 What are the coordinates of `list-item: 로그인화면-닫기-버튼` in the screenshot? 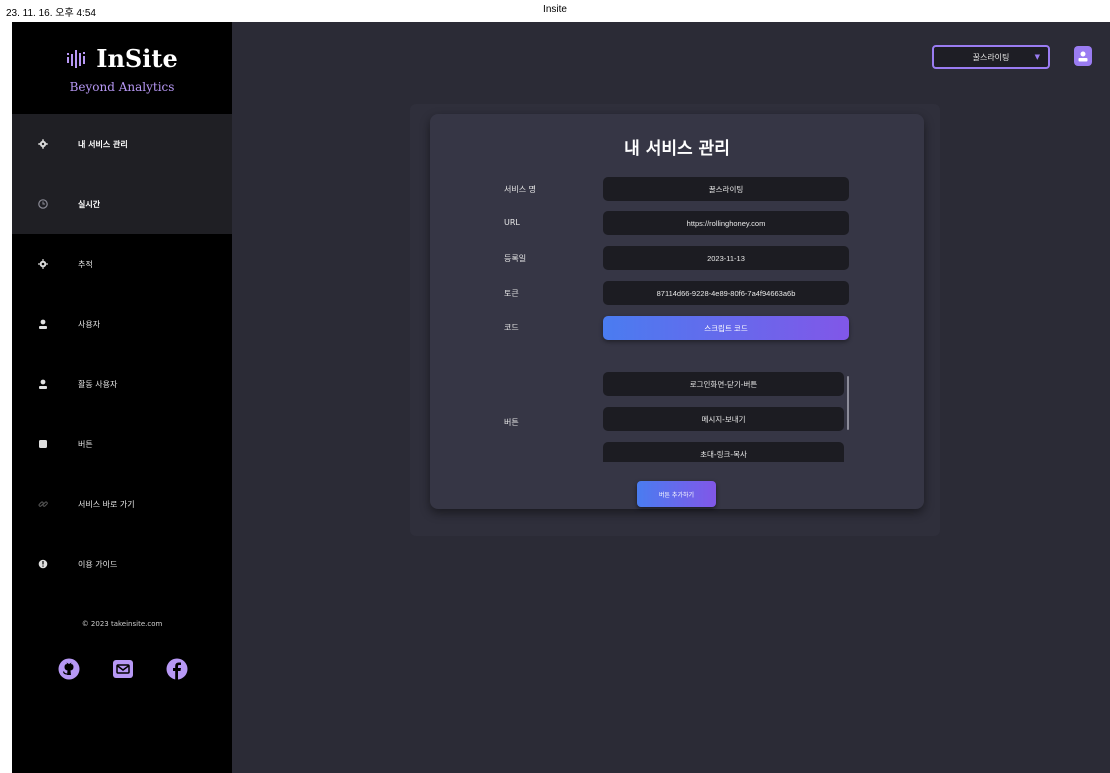 It's located at (723, 384).